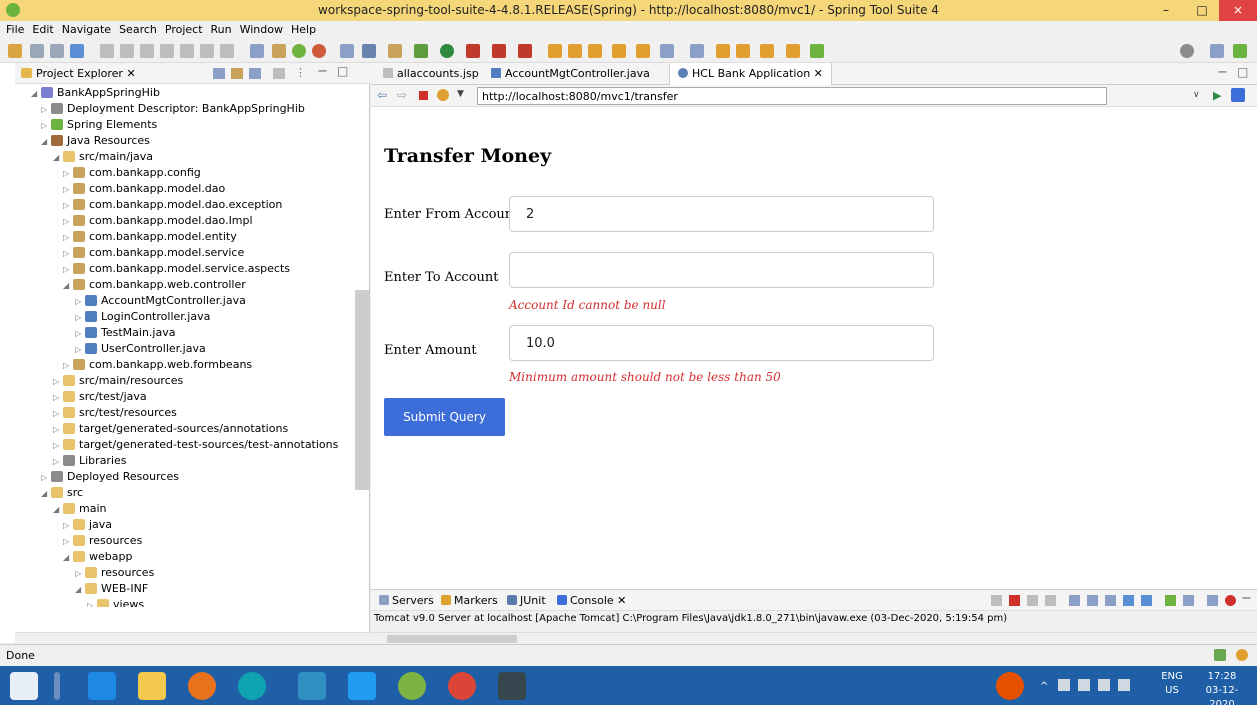 The image size is (1257, 705). What do you see at coordinates (697, 51) in the screenshot?
I see `previous-annotation-icon` at bounding box center [697, 51].